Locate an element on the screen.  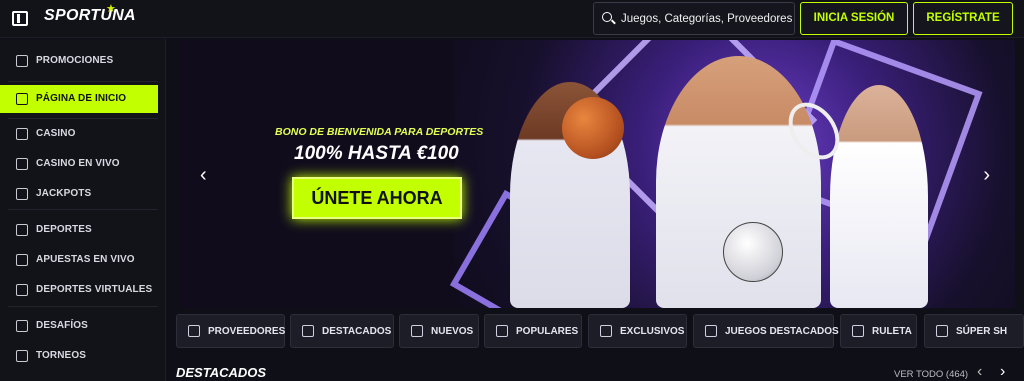
lightning-icon is located at coordinates (417, 331).